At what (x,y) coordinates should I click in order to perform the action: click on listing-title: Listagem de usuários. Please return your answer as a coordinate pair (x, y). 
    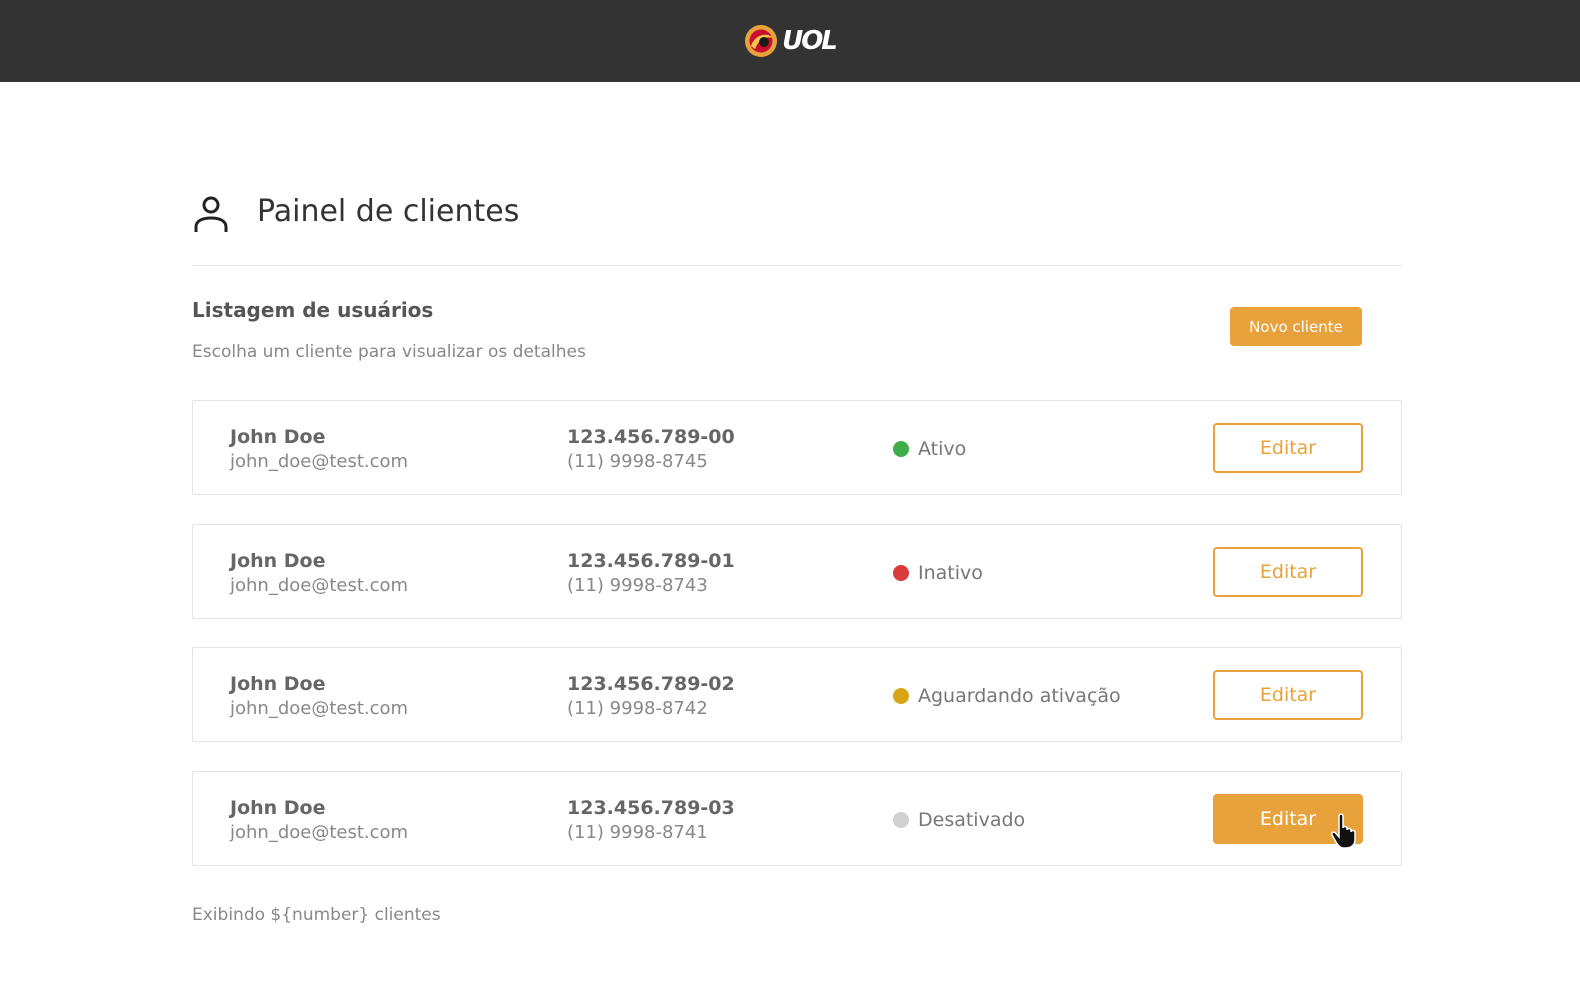
    Looking at the image, I should click on (313, 310).